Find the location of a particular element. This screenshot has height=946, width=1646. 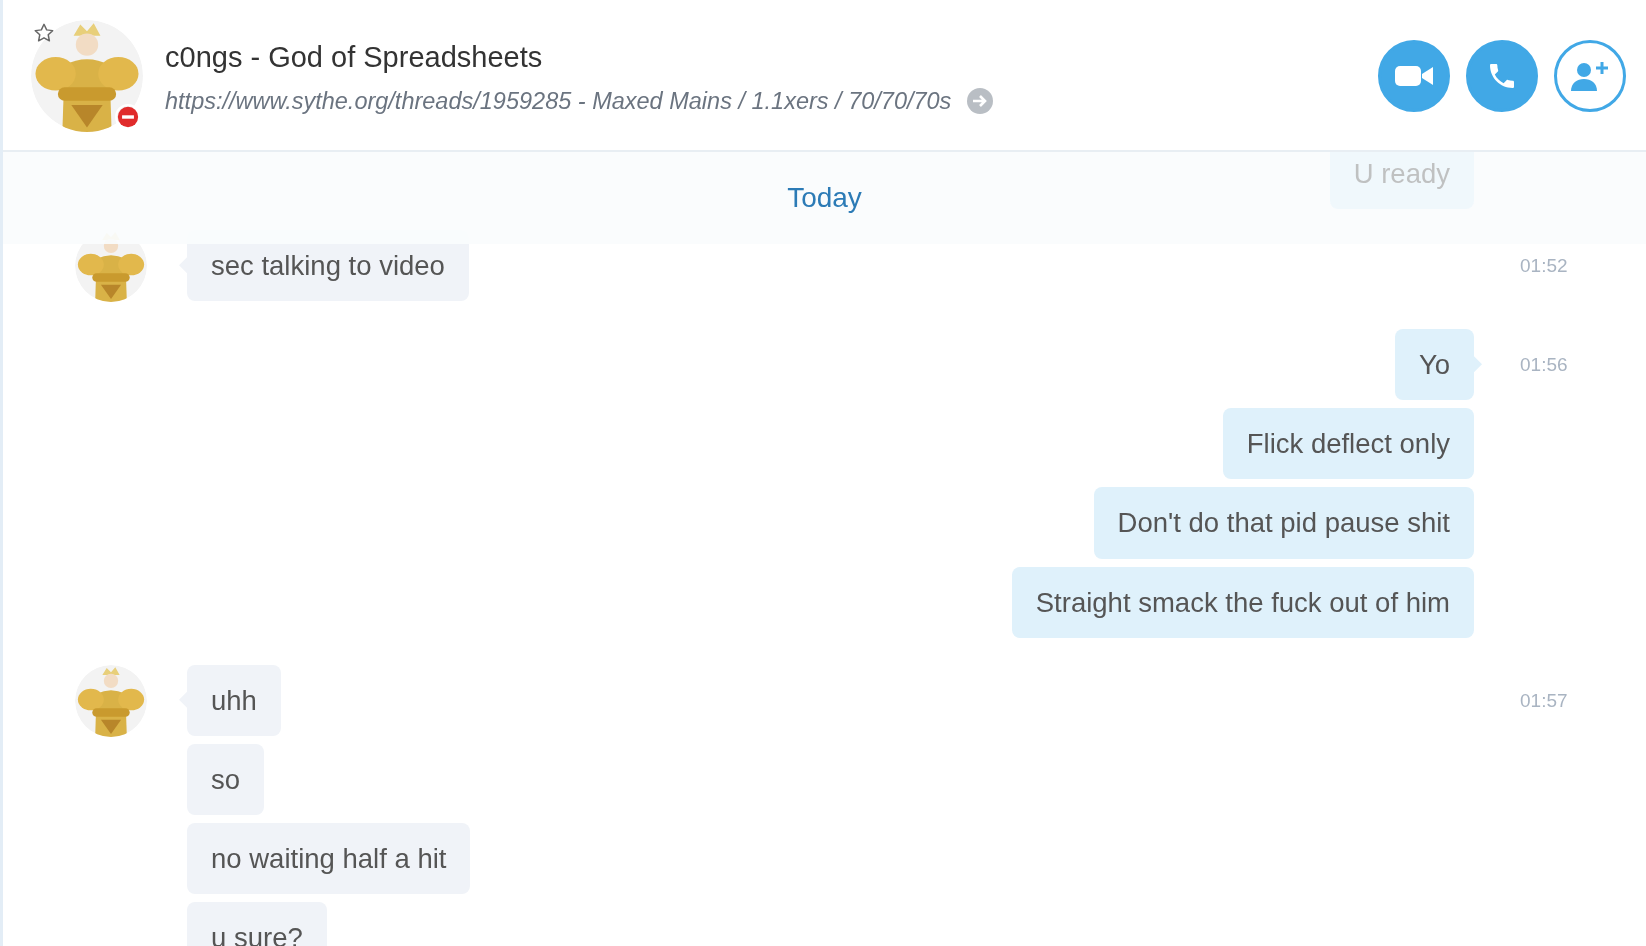

timestamp: 01:56 is located at coordinates (1544, 365).